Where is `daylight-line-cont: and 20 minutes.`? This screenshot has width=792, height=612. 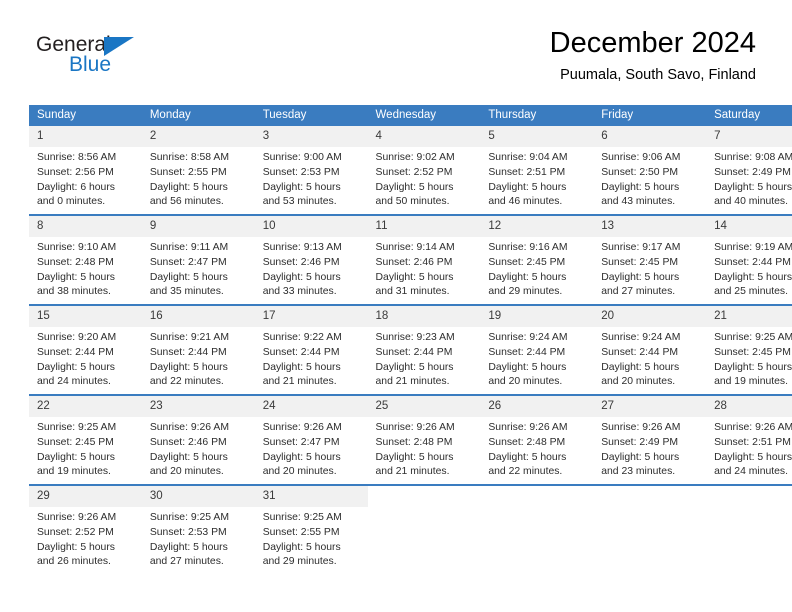
daylight-line-cont: and 20 minutes. is located at coordinates (186, 472).